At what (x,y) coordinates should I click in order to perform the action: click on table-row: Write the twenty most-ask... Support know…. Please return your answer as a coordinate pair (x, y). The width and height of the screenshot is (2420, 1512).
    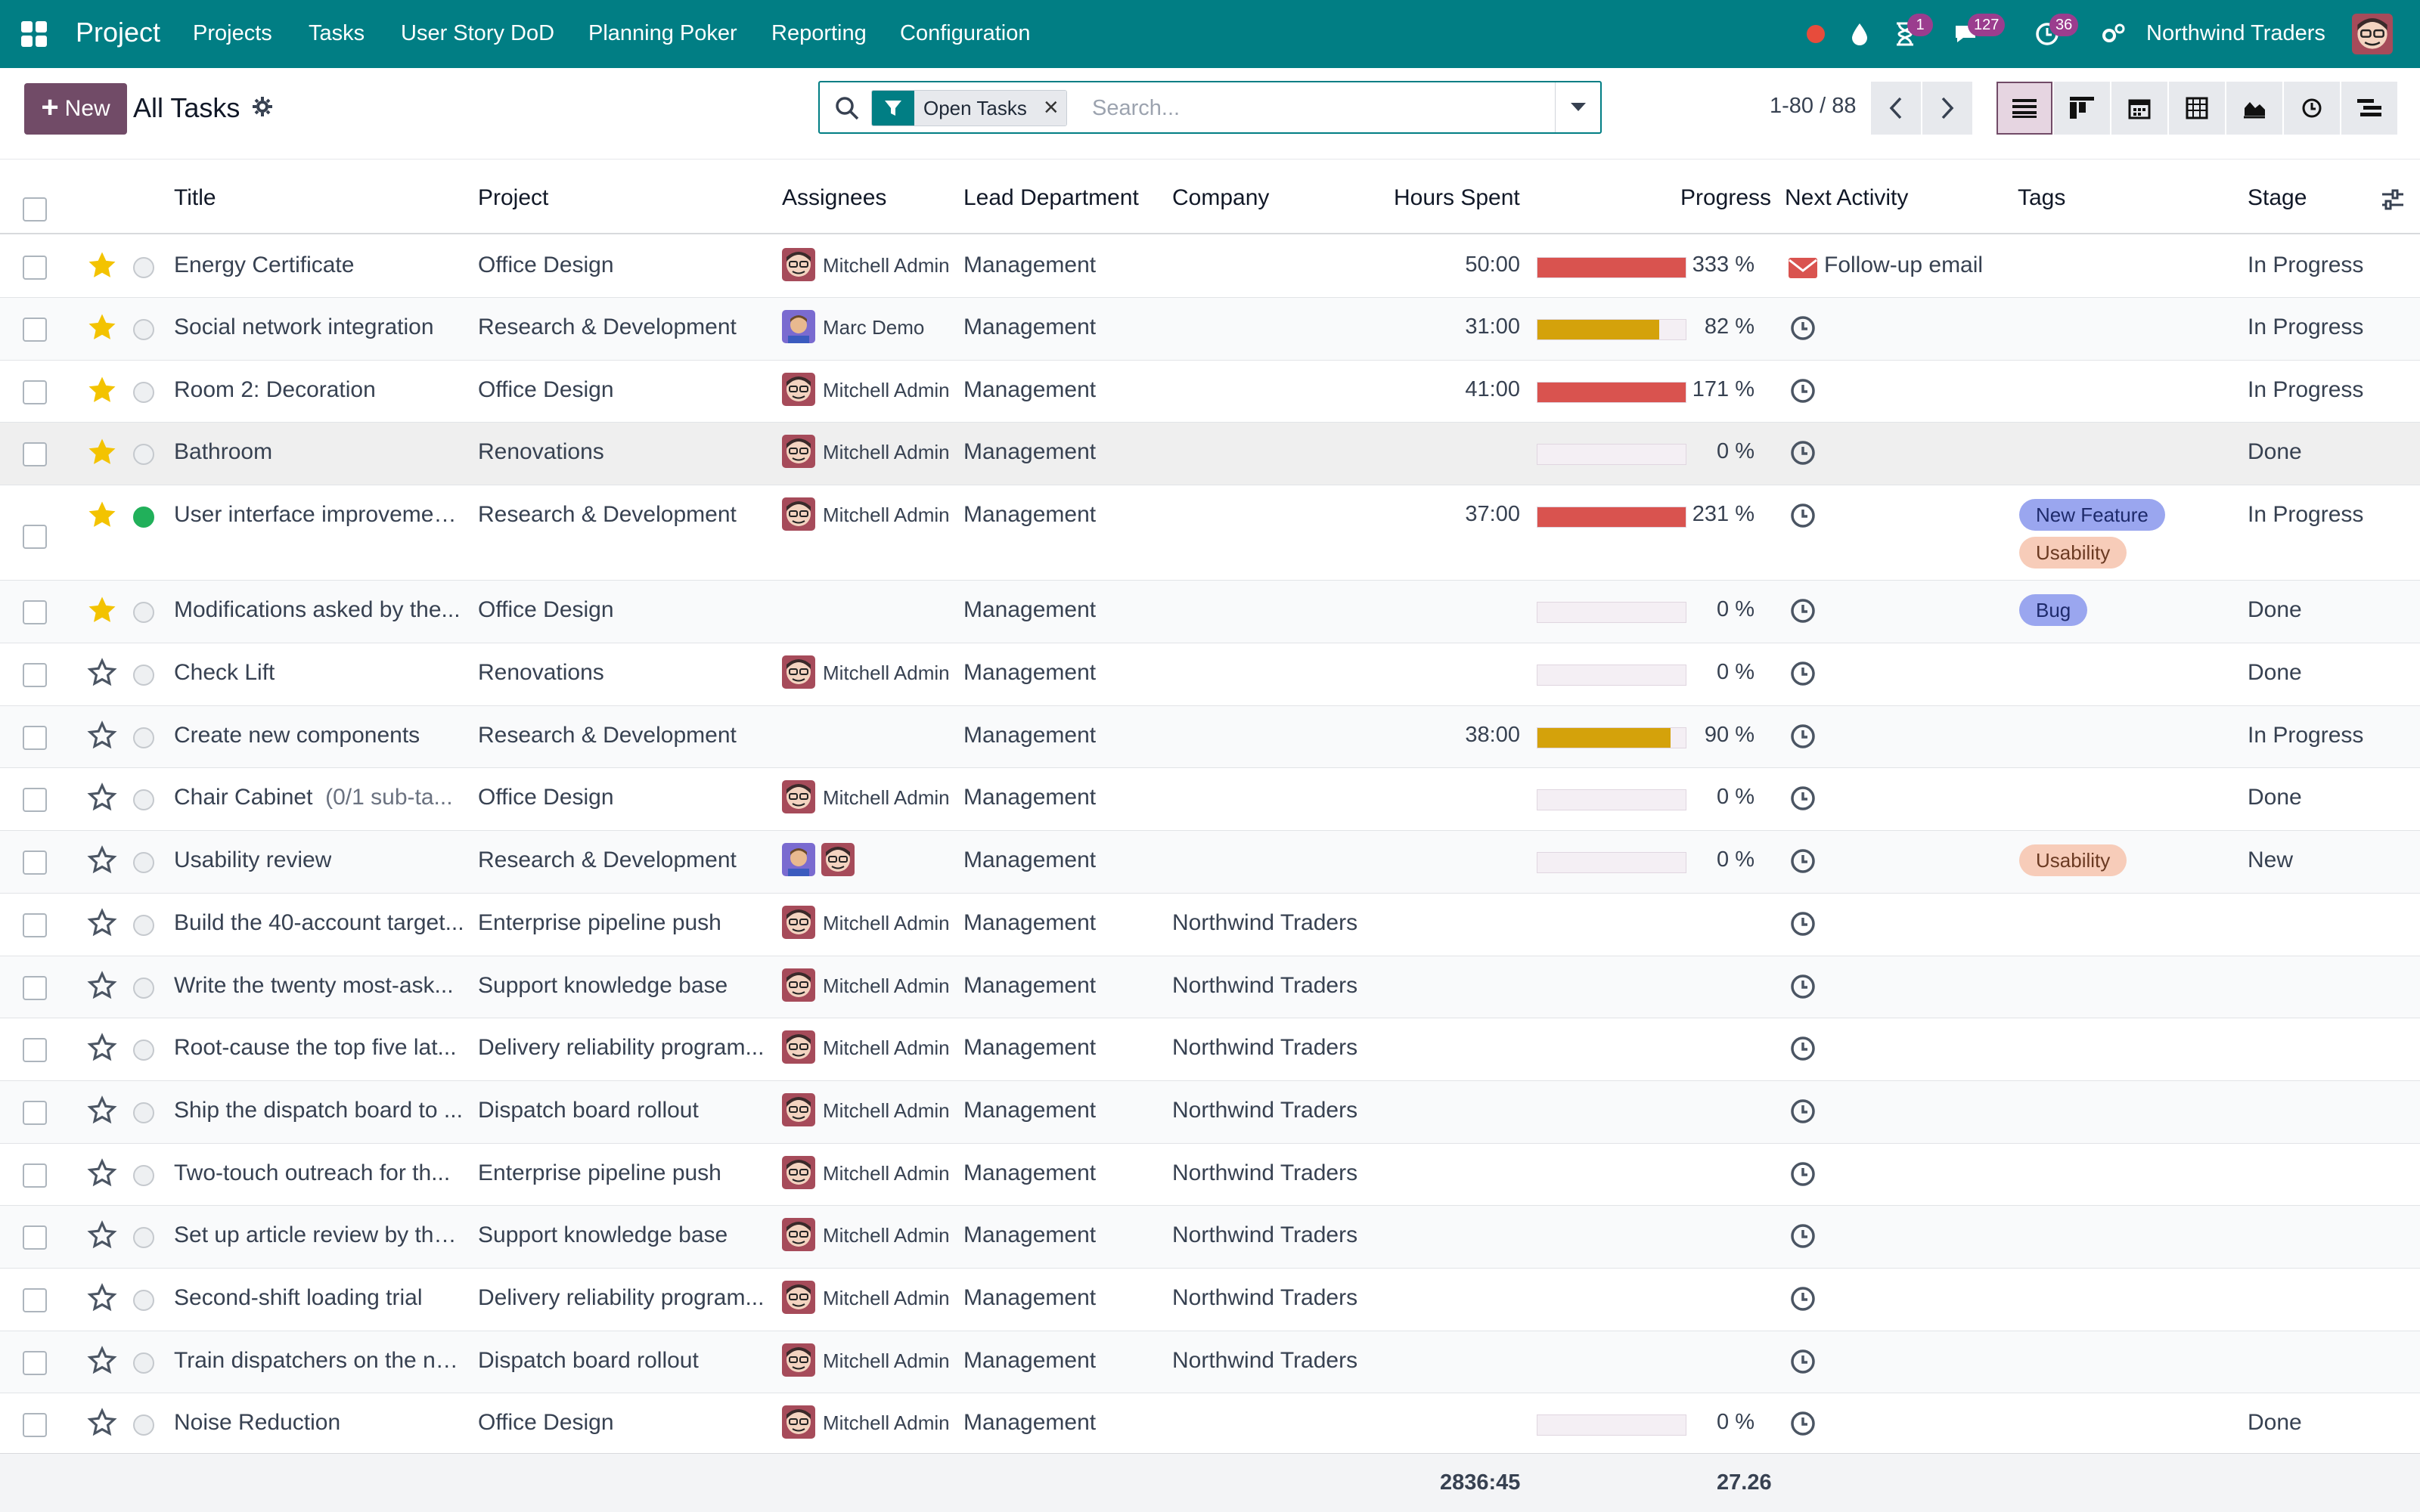
    Looking at the image, I should click on (1210, 987).